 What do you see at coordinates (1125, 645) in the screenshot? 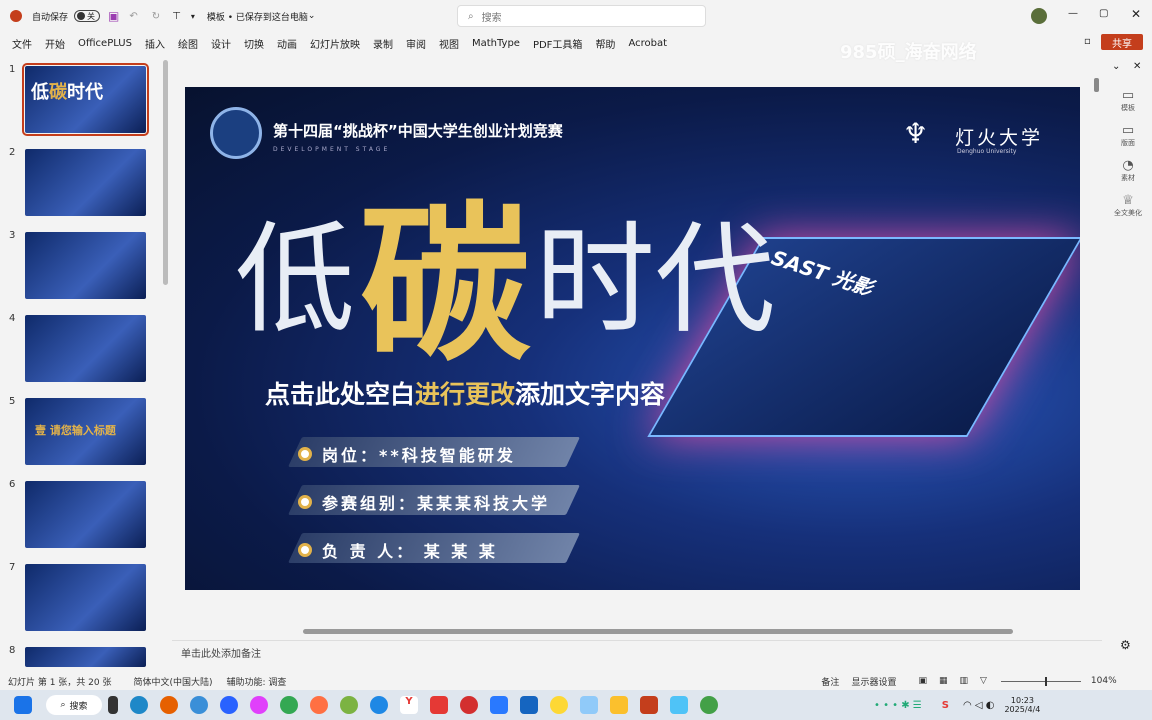
I see `settings-icon: ⚙` at bounding box center [1125, 645].